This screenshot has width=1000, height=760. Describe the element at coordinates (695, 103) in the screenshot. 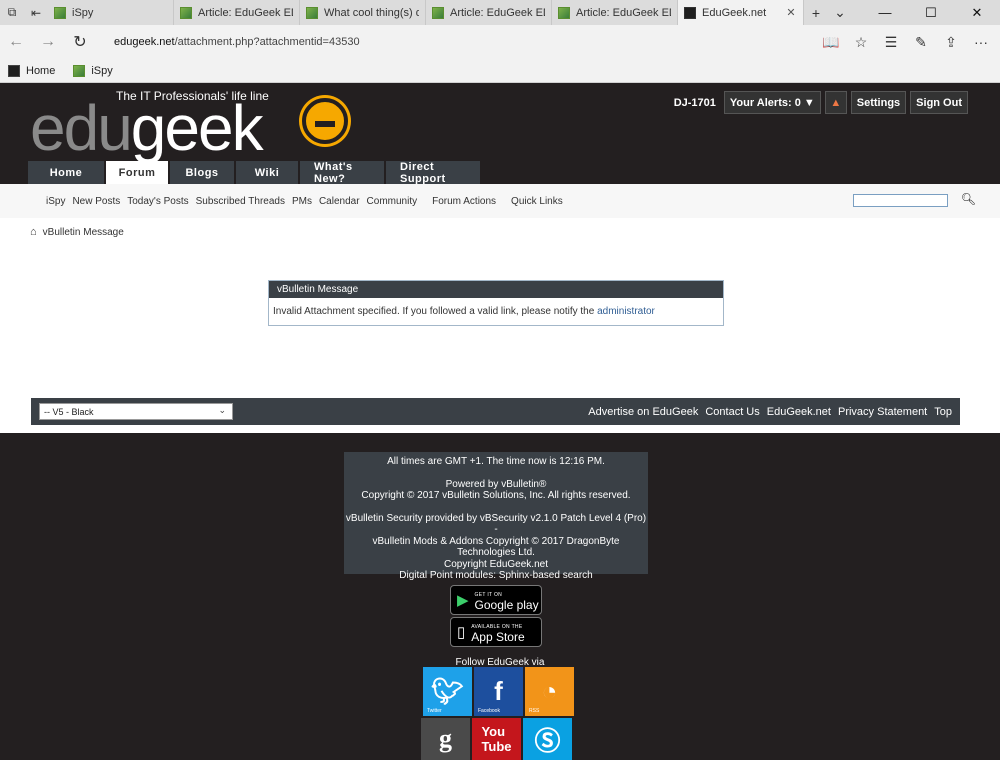

I see `username: DJ-1701` at that location.